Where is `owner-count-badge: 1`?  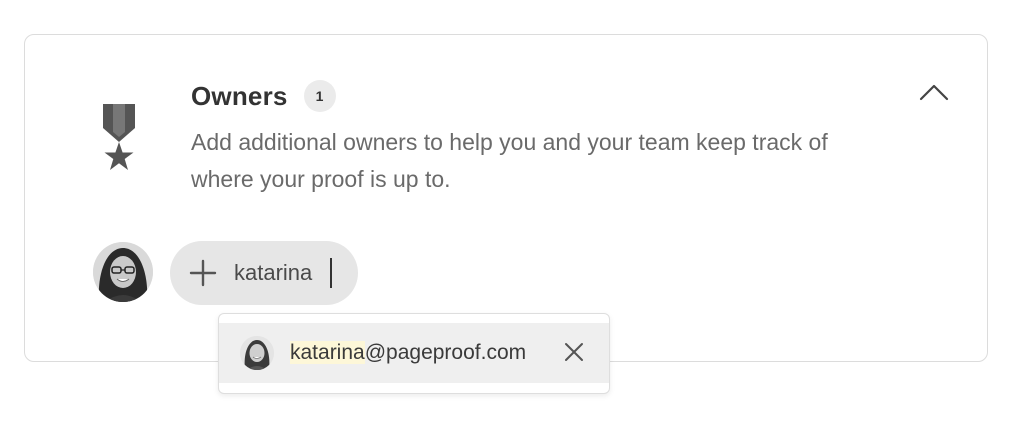
owner-count-badge: 1 is located at coordinates (319, 96).